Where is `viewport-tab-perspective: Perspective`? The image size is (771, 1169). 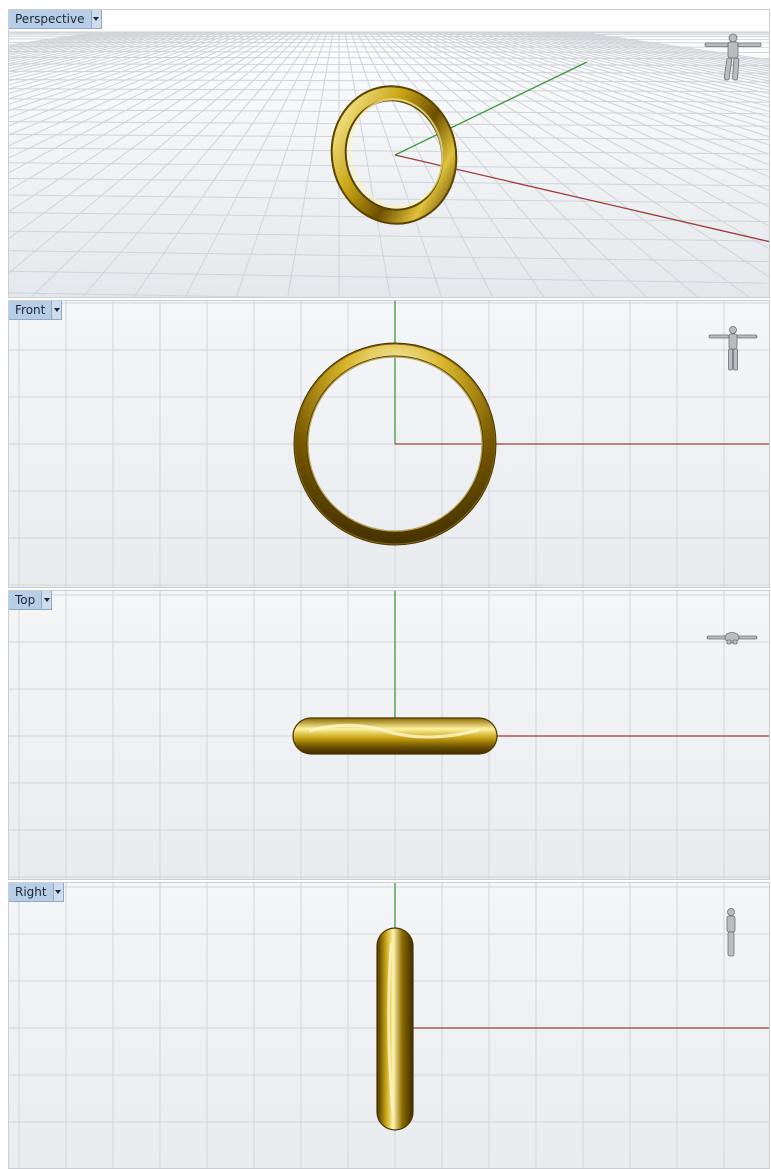 viewport-tab-perspective: Perspective is located at coordinates (55, 19).